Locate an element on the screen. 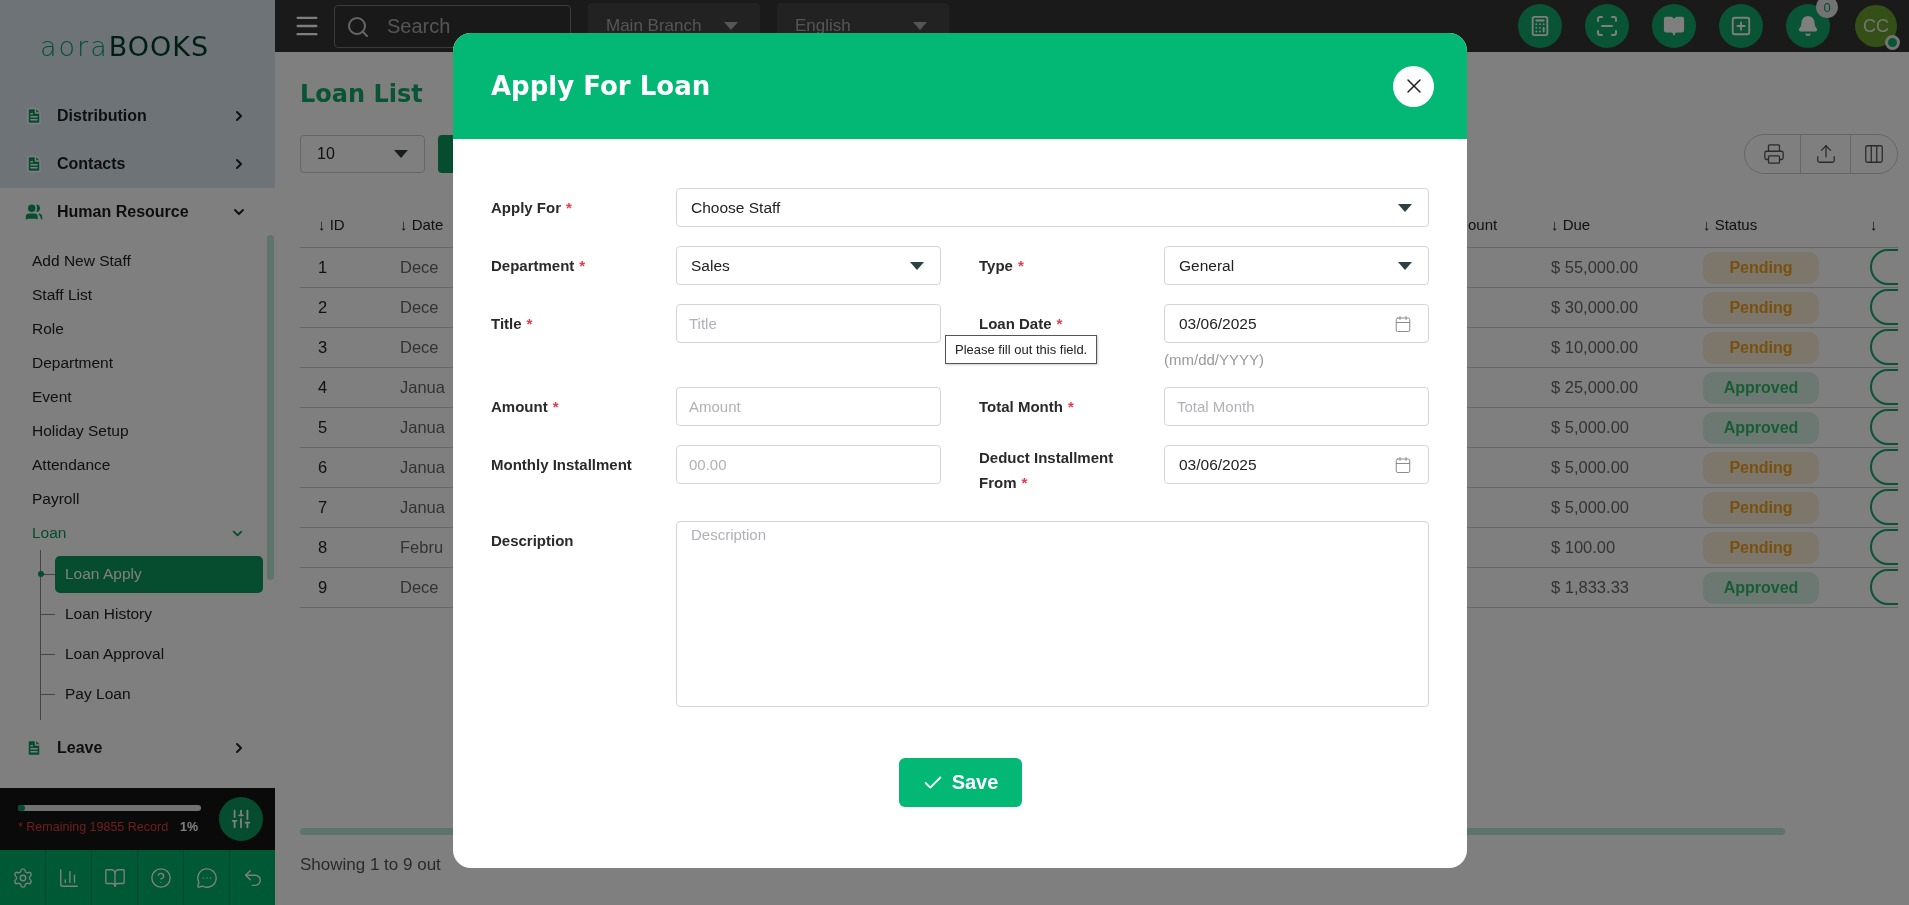 This screenshot has height=905, width=1909. plus-icon is located at coordinates (1741, 26).